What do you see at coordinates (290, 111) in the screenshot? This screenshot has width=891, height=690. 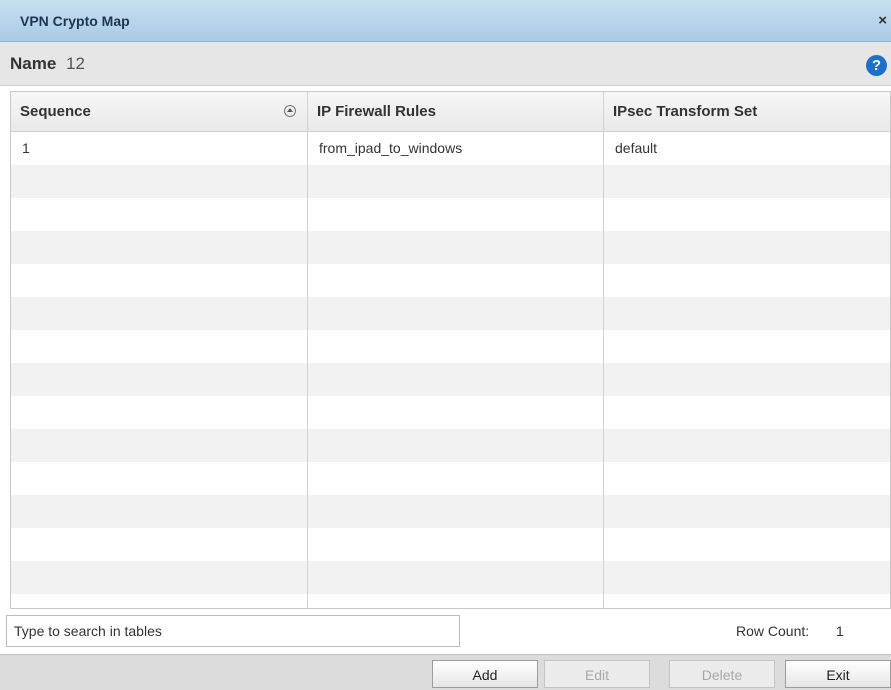 I see `sort-ascending-icon` at bounding box center [290, 111].